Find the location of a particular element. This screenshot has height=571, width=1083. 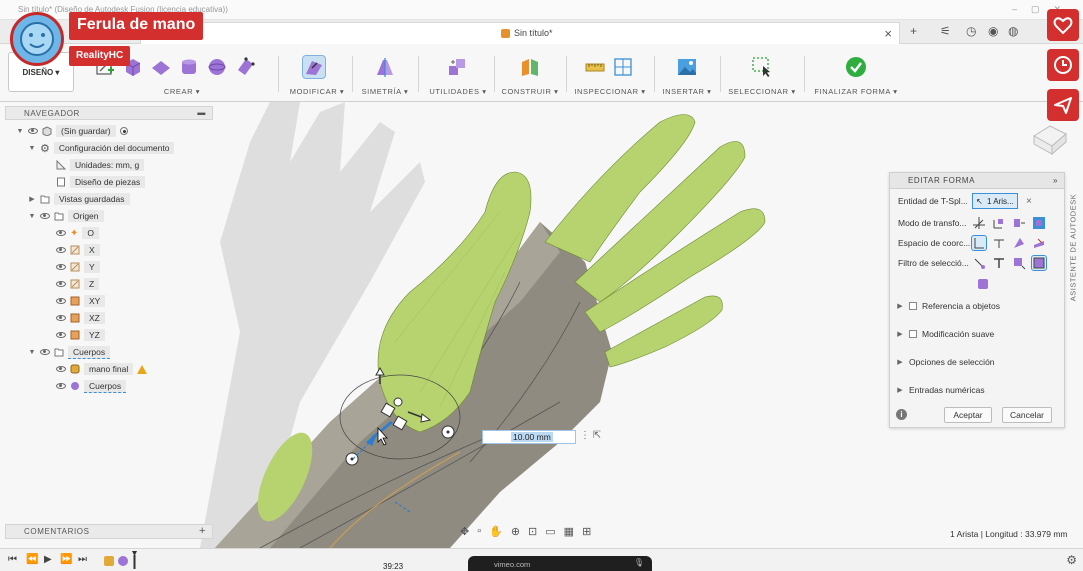

close-tab-icon: × is located at coordinates (888, 33).